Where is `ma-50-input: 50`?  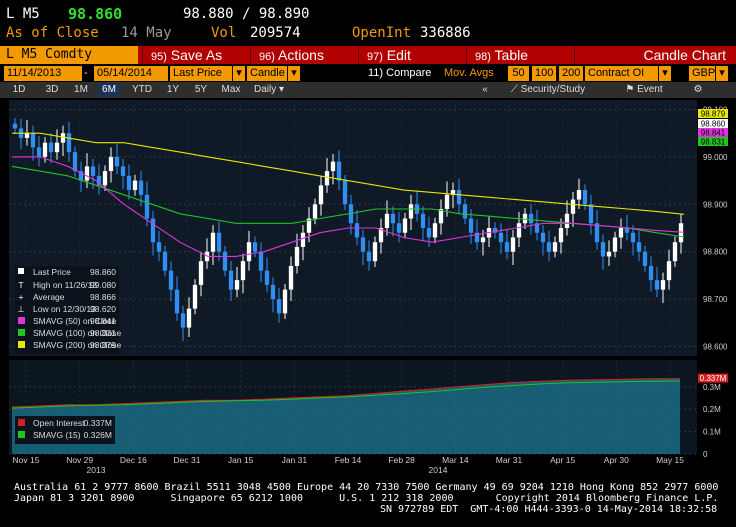
ma-50-input: 50 is located at coordinates (518, 73).